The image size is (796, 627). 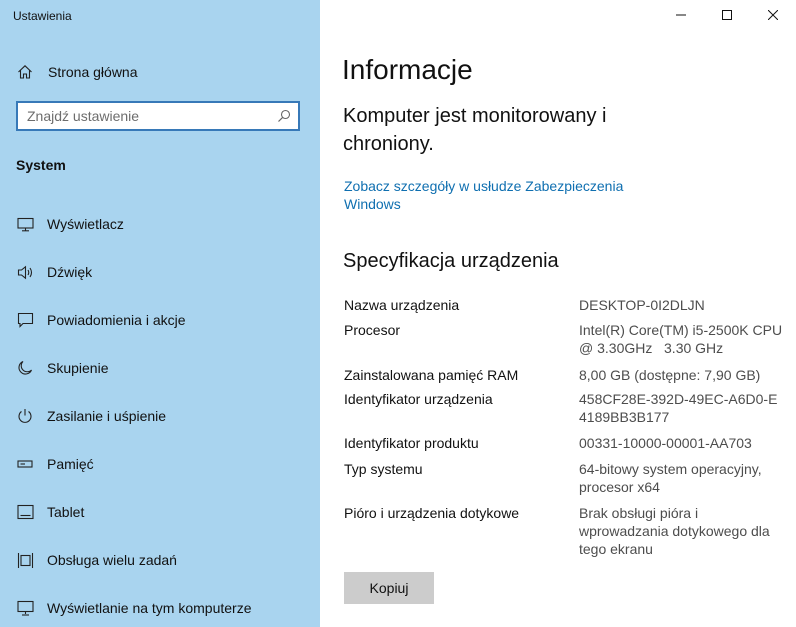 What do you see at coordinates (163, 512) in the screenshot?
I see `sidebar-item-tablet: Tablet` at bounding box center [163, 512].